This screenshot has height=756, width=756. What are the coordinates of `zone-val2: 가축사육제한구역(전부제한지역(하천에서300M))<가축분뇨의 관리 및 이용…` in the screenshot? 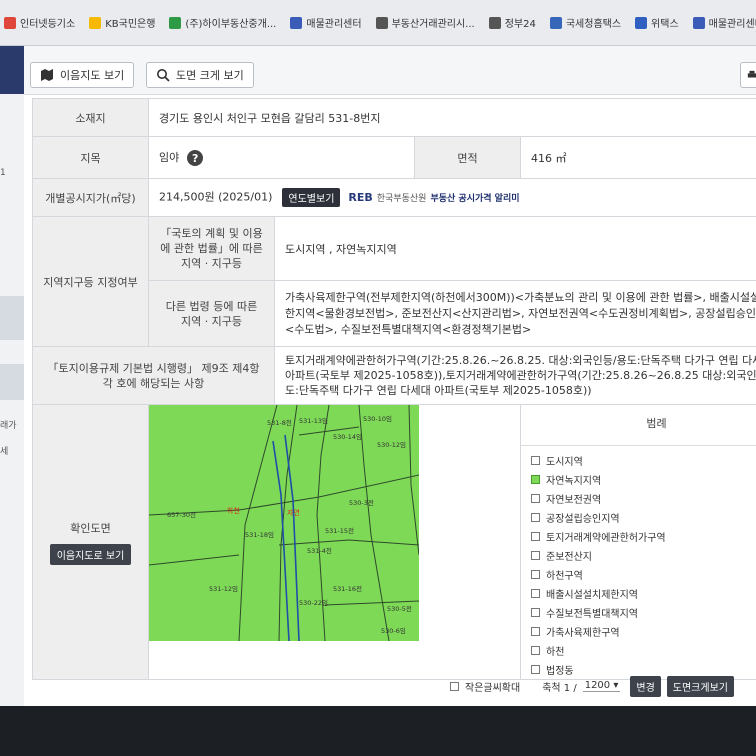 It's located at (515, 313).